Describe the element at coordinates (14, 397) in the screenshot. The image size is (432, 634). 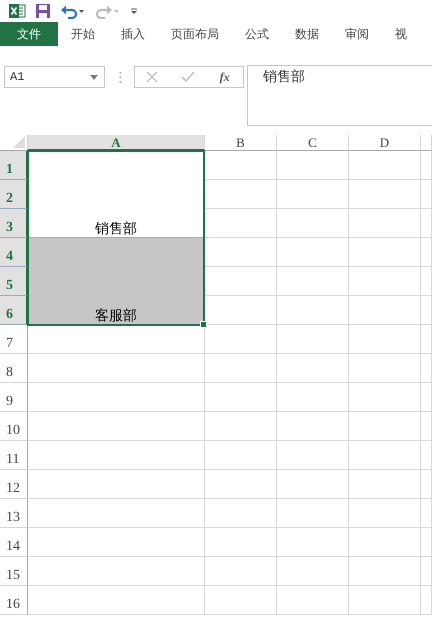
I see `row-header: 9` at that location.